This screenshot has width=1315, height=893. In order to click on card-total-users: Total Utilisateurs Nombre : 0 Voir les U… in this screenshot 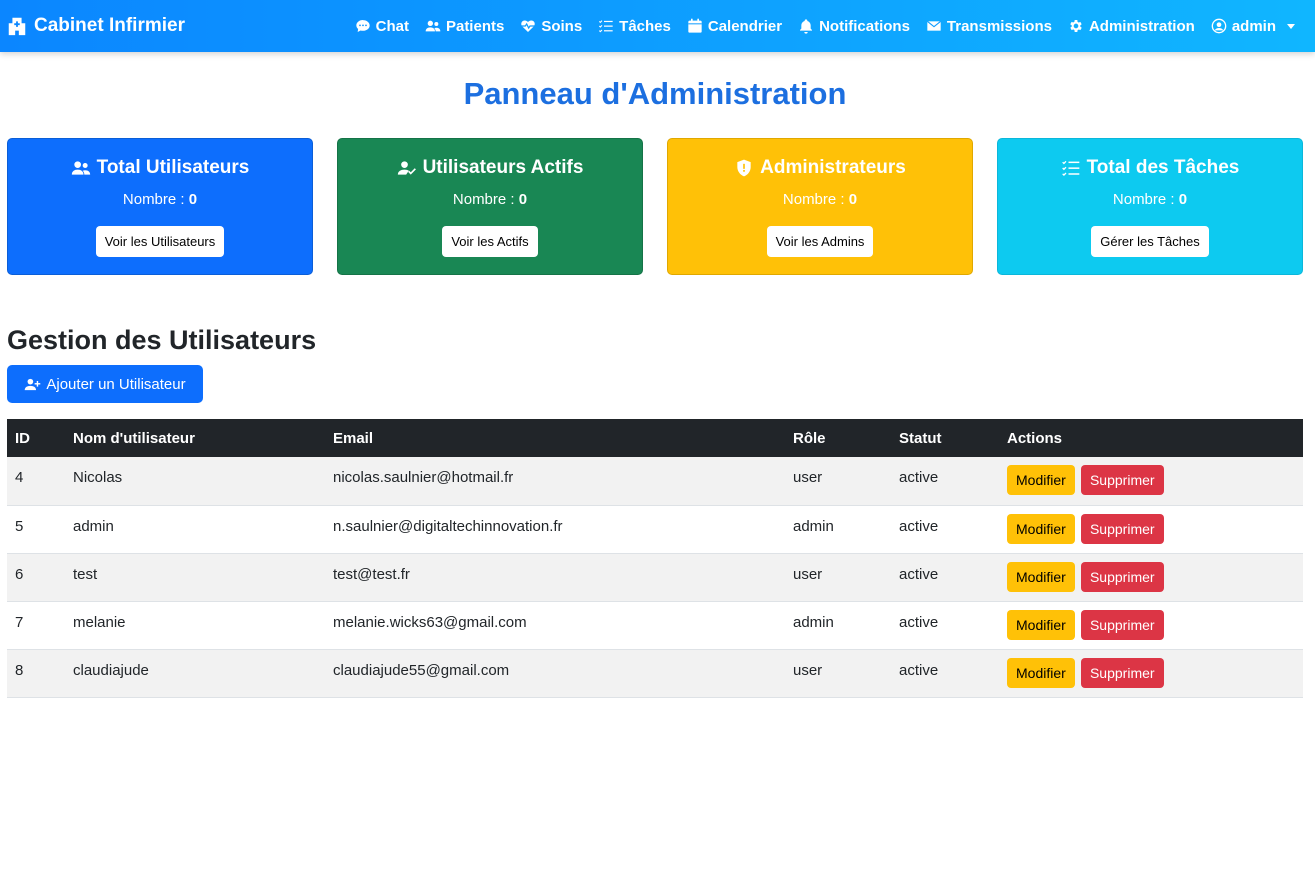, I will do `click(160, 206)`.